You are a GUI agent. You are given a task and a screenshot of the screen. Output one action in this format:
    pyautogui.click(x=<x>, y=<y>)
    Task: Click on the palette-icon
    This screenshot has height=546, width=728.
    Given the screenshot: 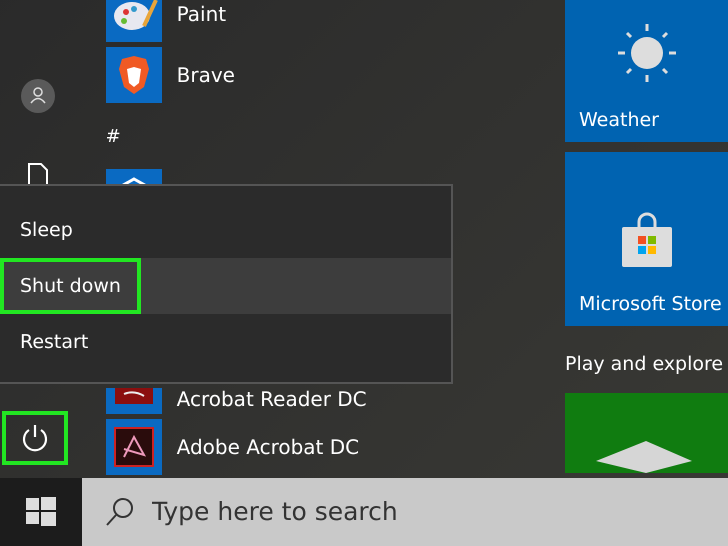 What is the action you would take?
    pyautogui.click(x=134, y=21)
    